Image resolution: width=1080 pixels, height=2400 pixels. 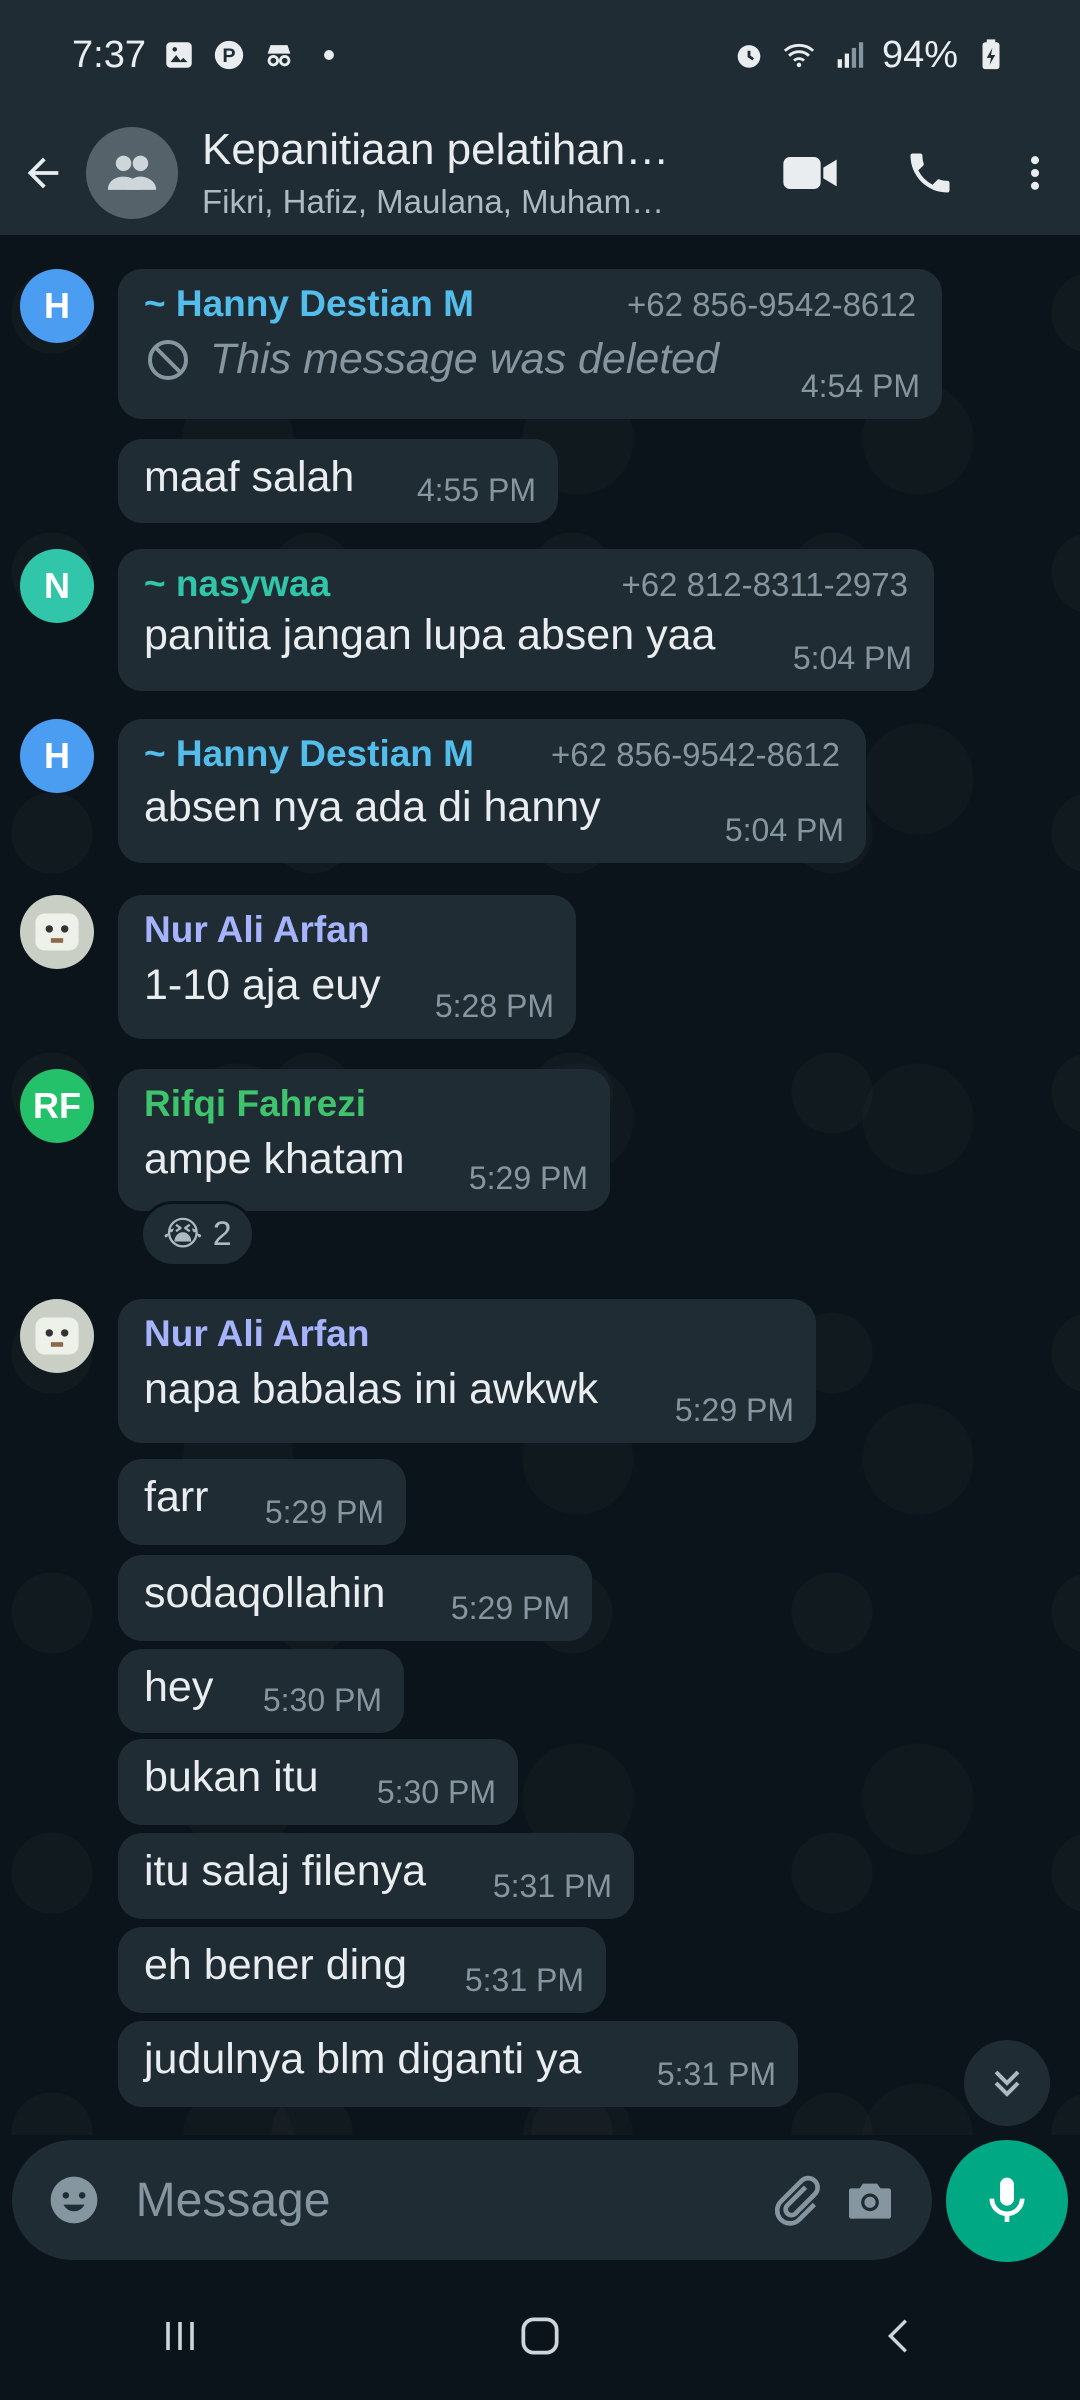 I want to click on double-chevron-down-icon, so click(x=1007, y=2083).